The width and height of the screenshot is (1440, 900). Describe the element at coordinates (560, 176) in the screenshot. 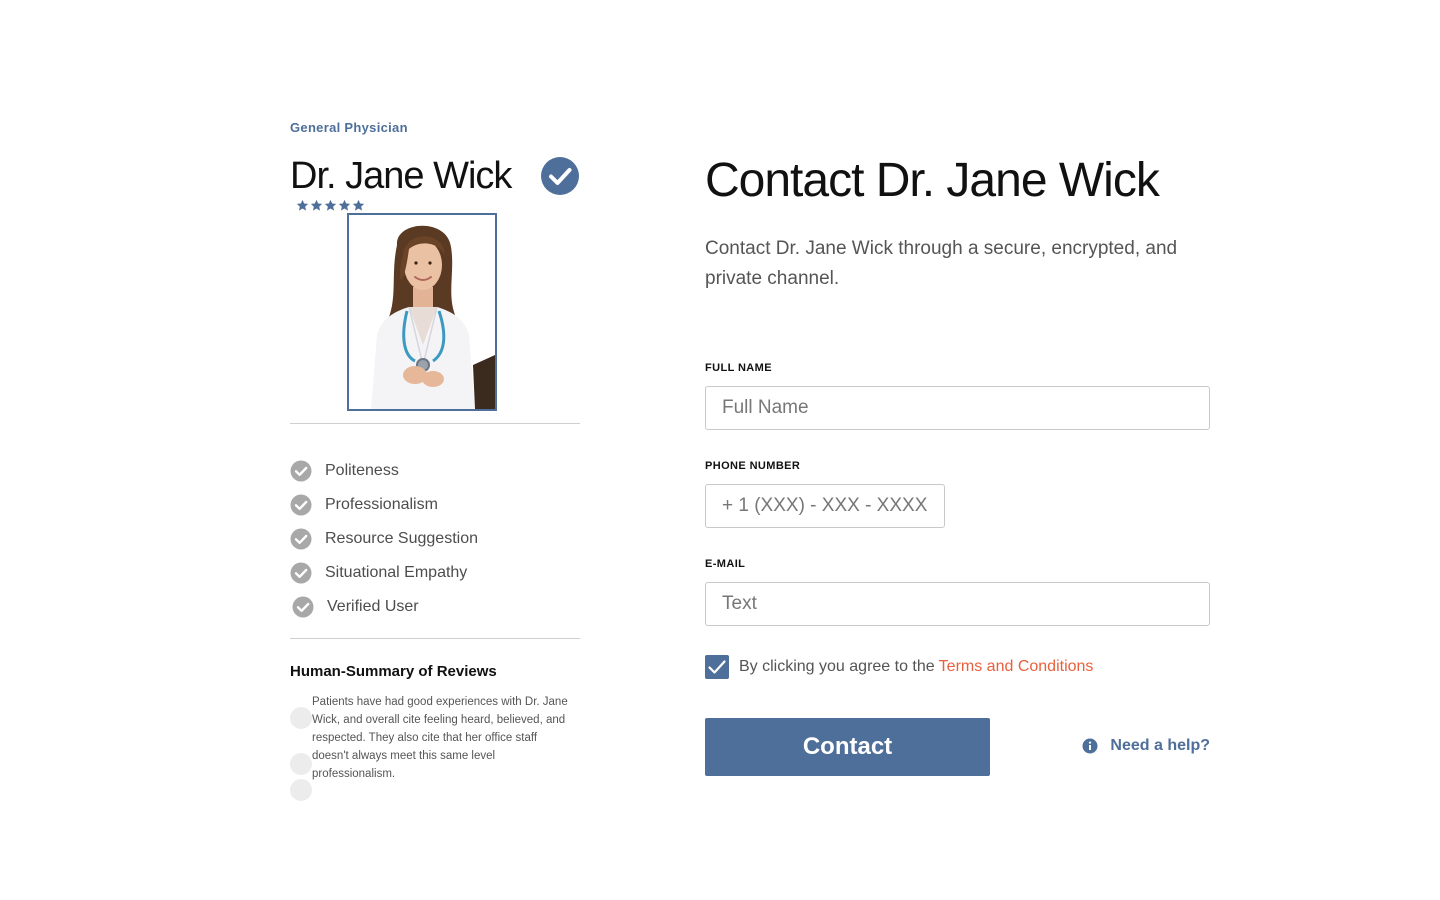

I see `verified-check-icon` at that location.